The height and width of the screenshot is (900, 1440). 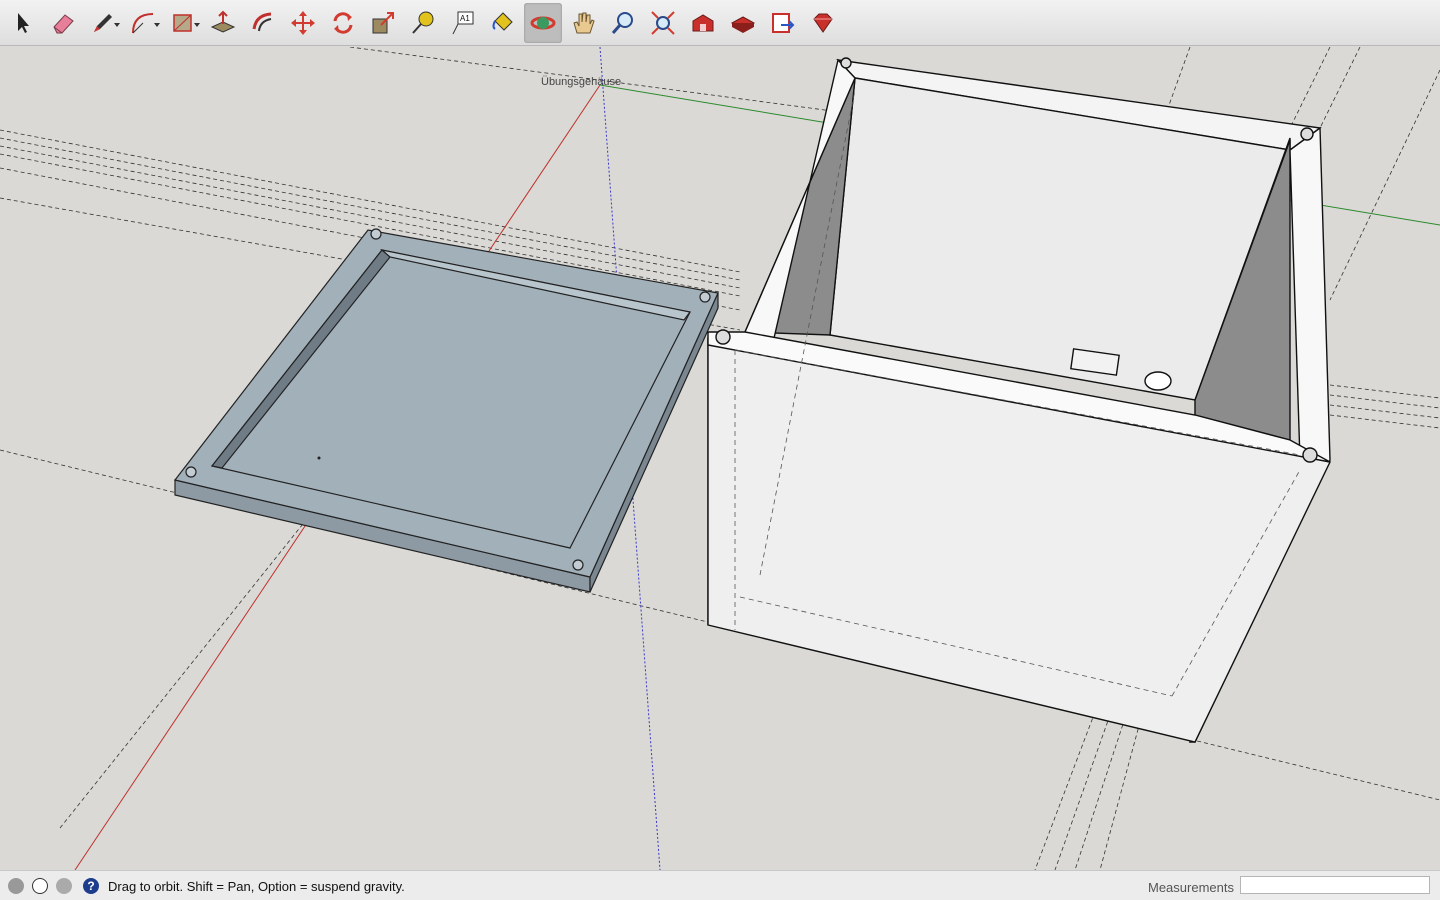 I want to click on pencil-icon, so click(x=103, y=22).